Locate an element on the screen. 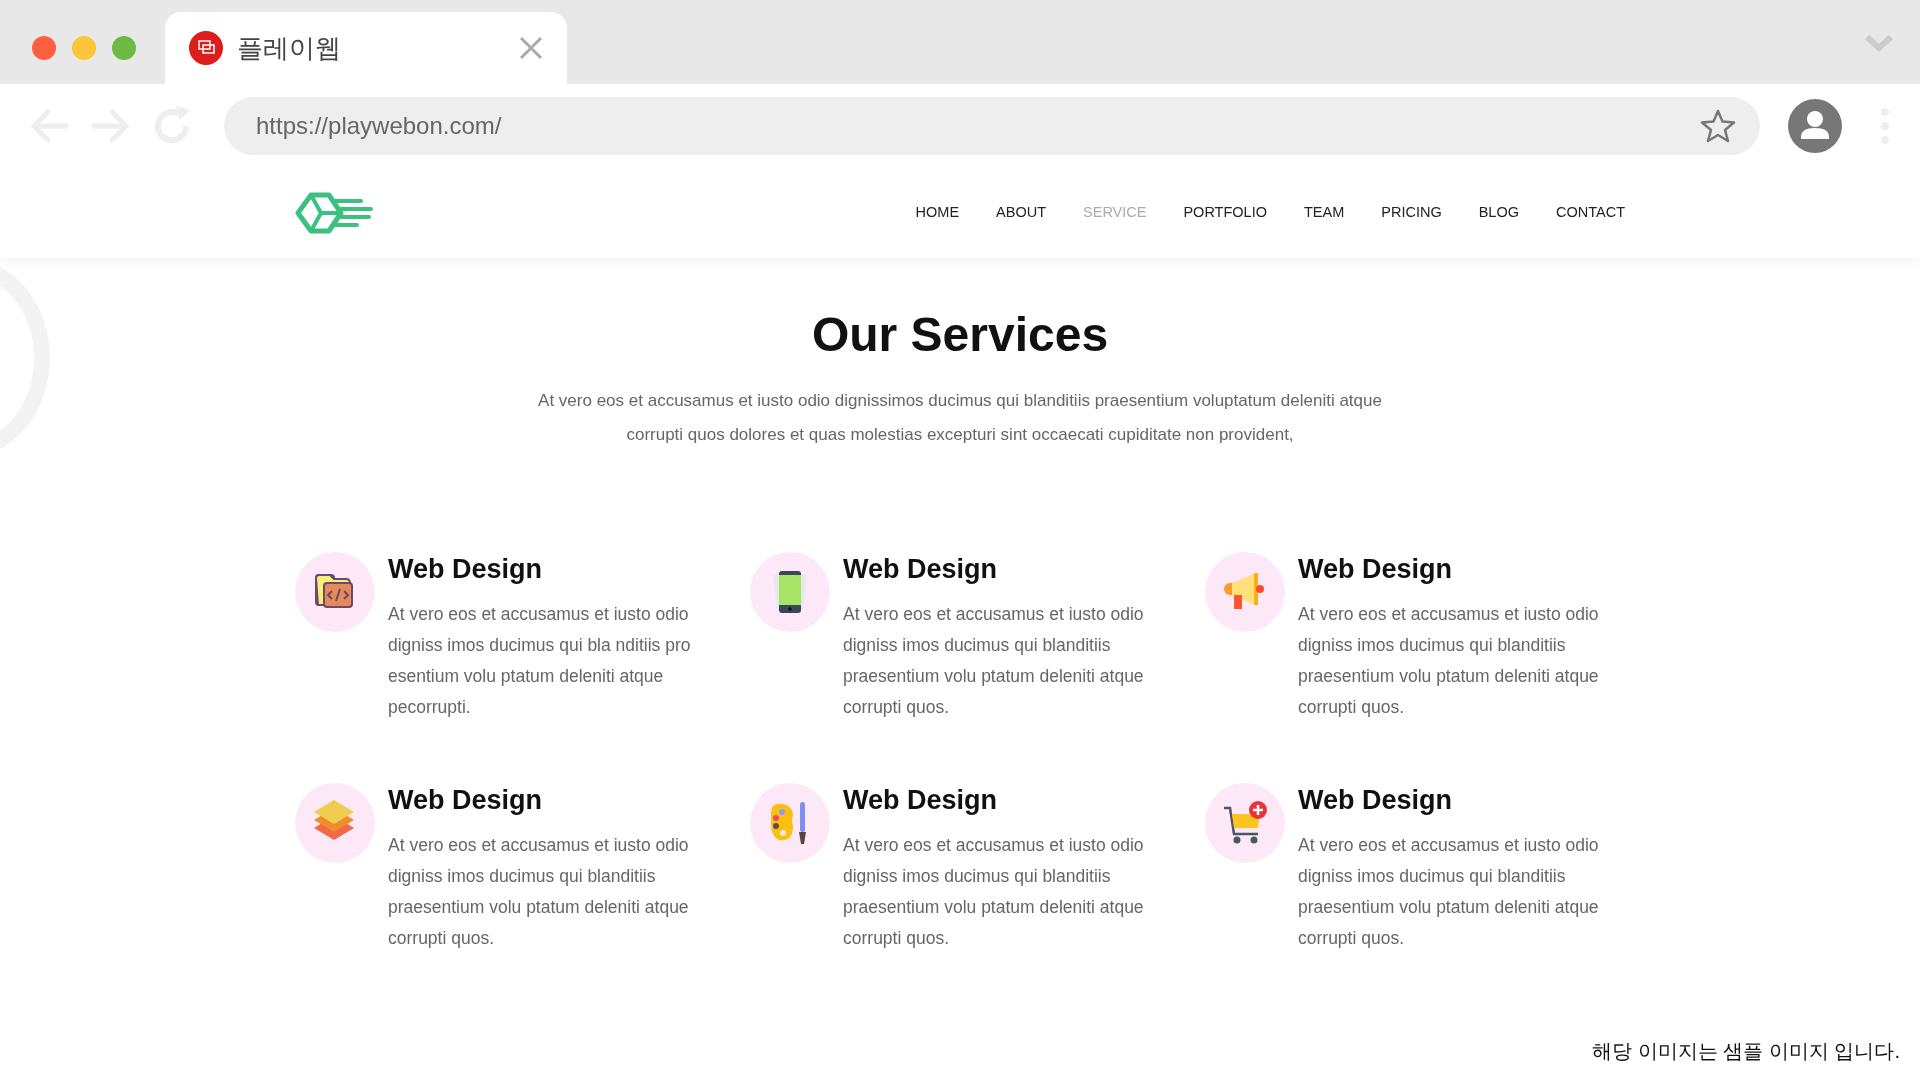  chevron-down-icon is located at coordinates (1879, 43).